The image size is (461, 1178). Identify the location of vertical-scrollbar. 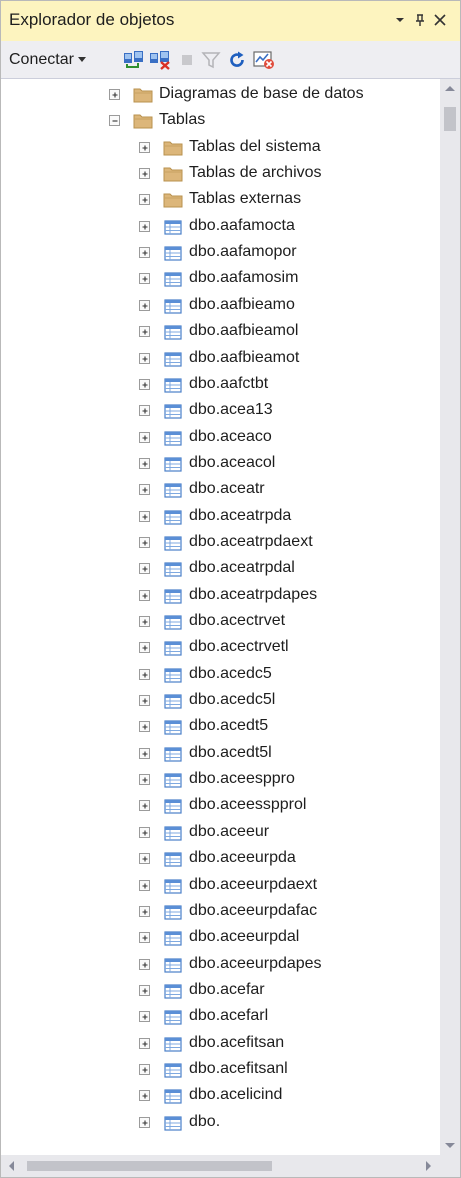
(450, 617).